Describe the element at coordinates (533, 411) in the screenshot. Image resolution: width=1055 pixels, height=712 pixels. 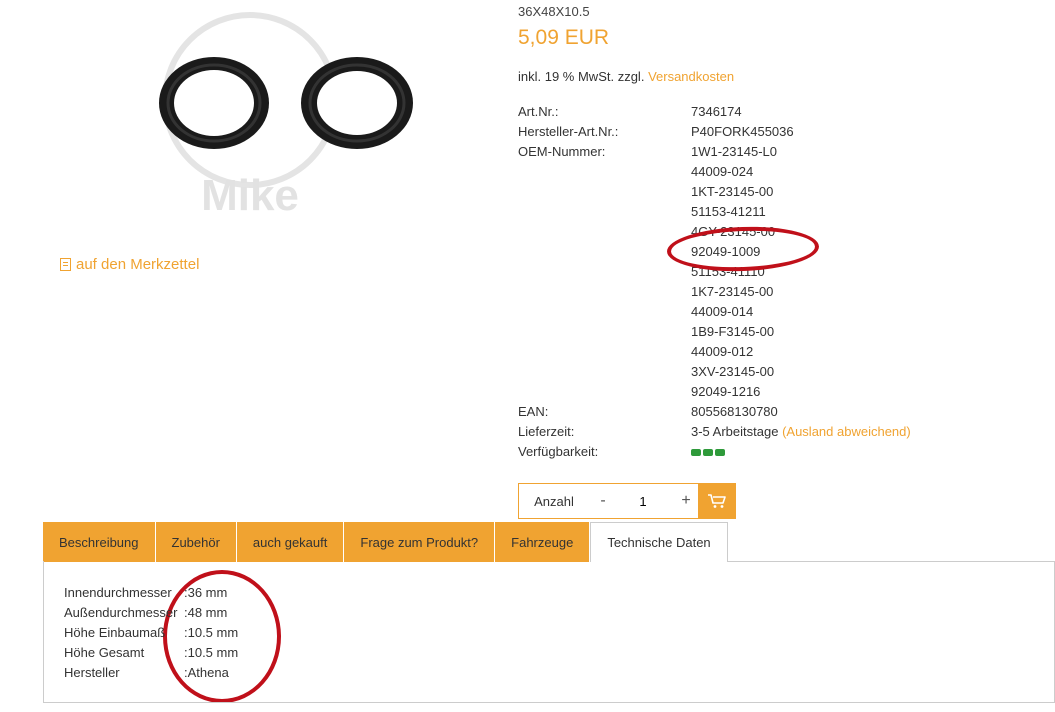
I see `spec-label: EAN:` at that location.